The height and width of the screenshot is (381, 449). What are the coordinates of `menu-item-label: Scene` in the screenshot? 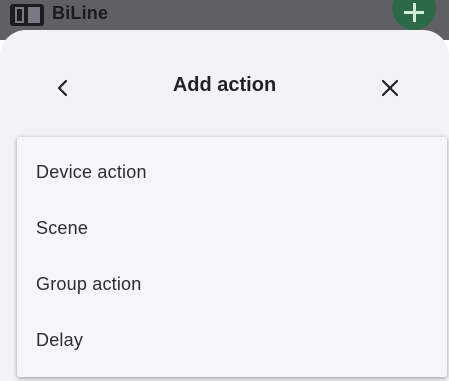 It's located at (62, 228).